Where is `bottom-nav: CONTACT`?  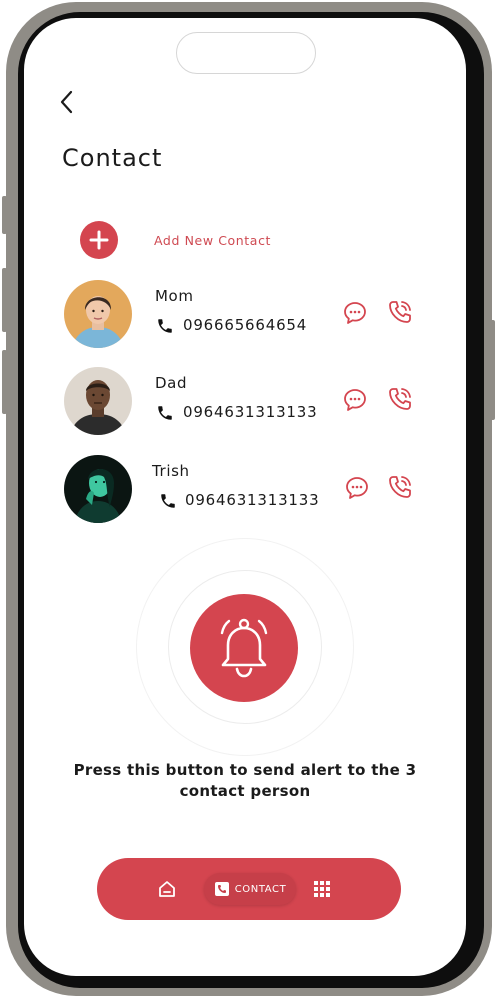 bottom-nav: CONTACT is located at coordinates (249, 889).